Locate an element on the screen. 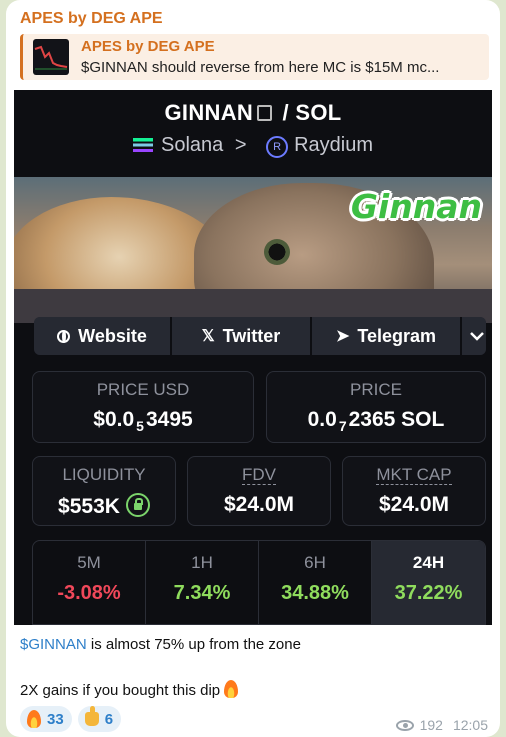 This screenshot has height=737, width=506. chevron-down-icon is located at coordinates (477, 336).